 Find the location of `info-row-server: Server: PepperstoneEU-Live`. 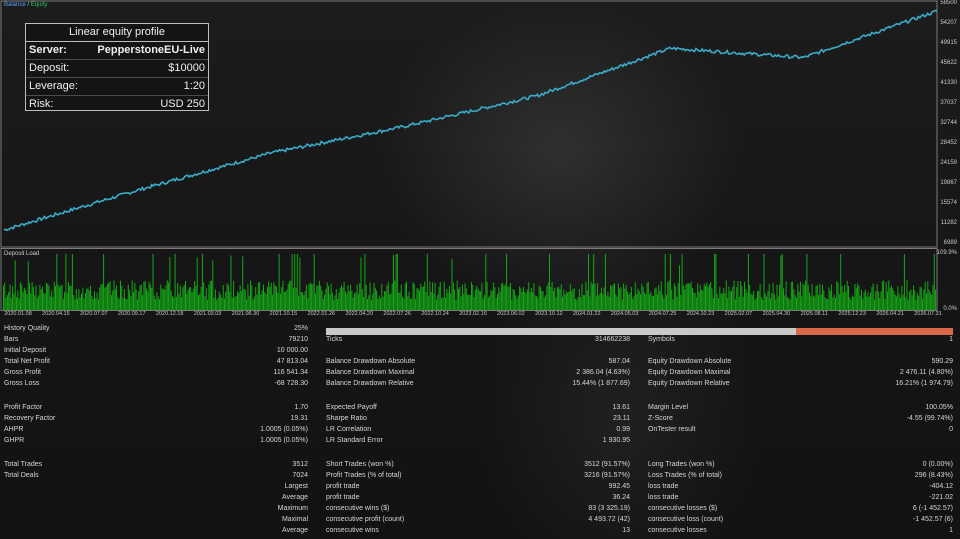

info-row-server: Server: PepperstoneEU-Live is located at coordinates (117, 51).